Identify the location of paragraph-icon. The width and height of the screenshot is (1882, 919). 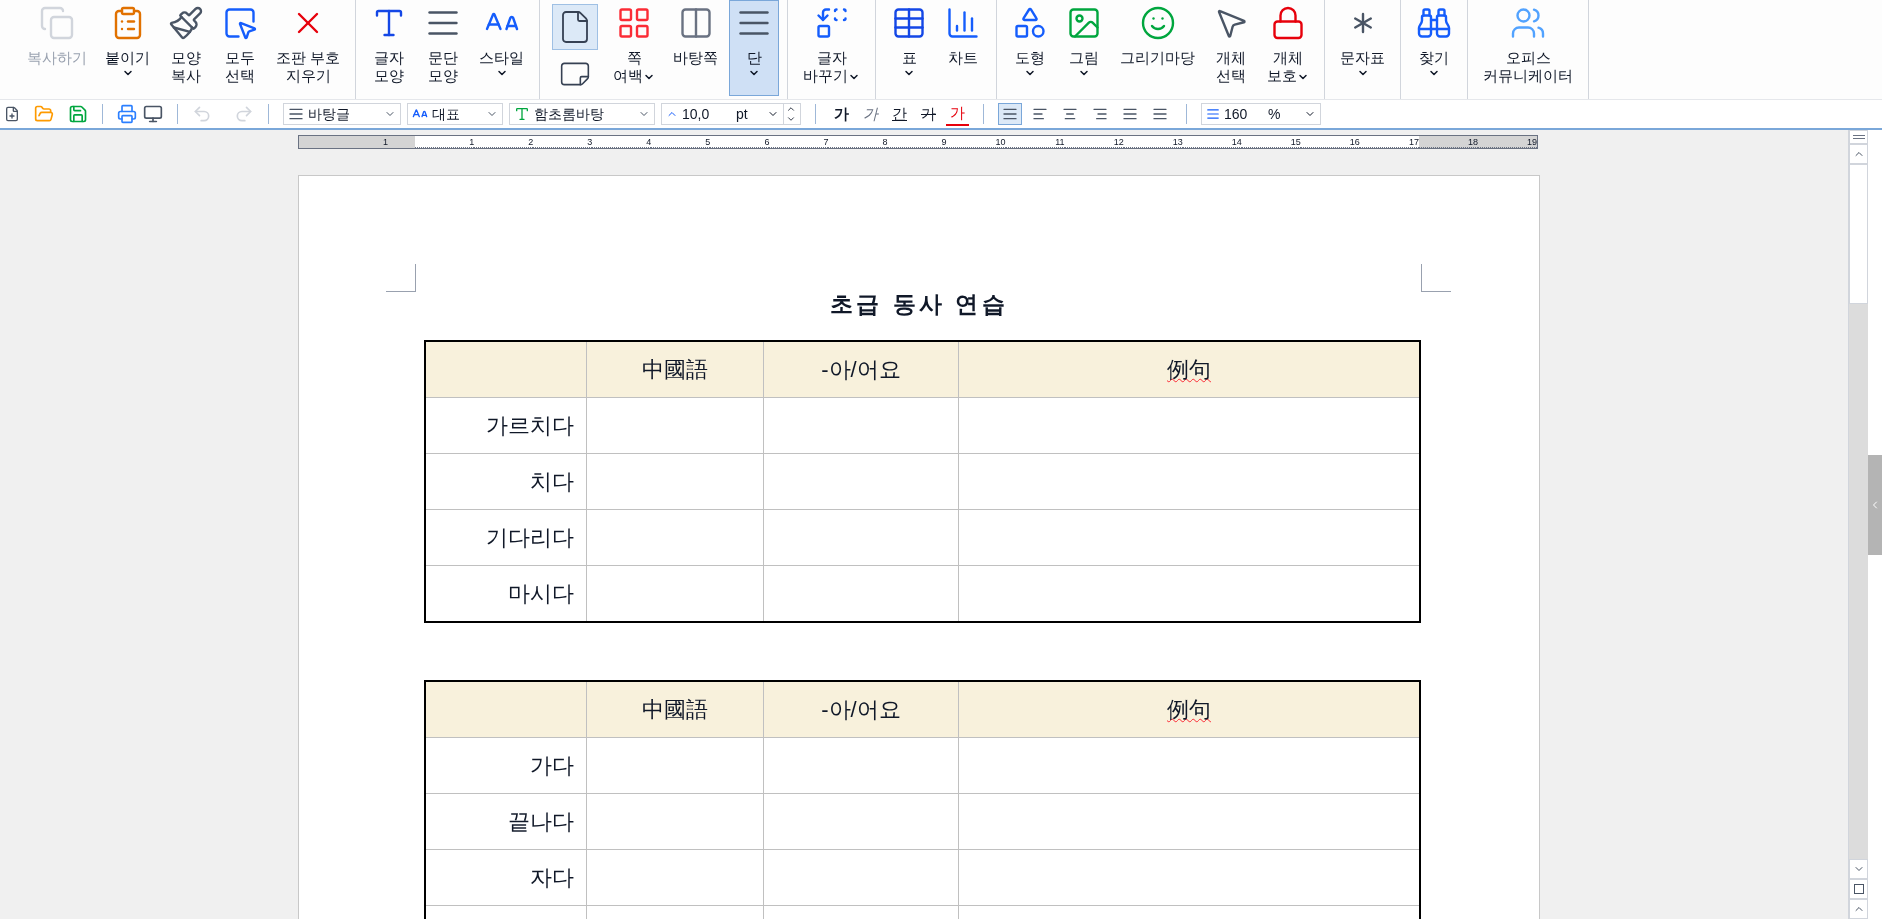
(296, 114).